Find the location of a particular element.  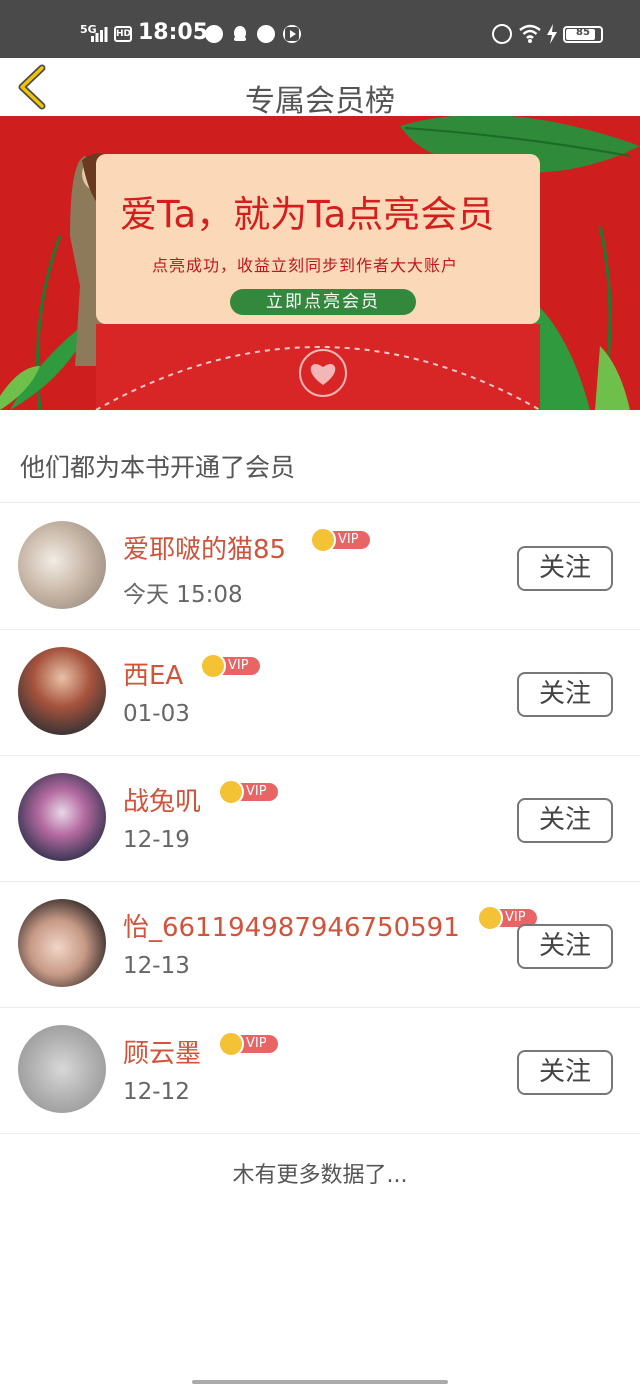

member-row: 爱耶啵的猫85 VIP 今天 15:08 关注 is located at coordinates (320, 566).